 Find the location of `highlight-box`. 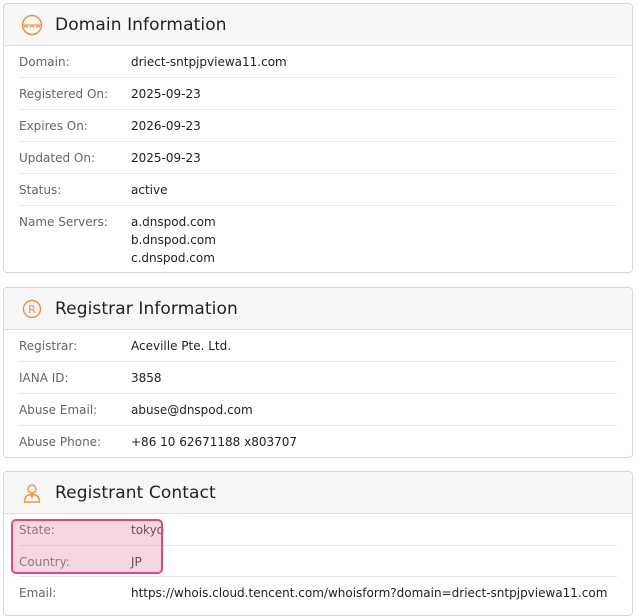

highlight-box is located at coordinates (87, 546).